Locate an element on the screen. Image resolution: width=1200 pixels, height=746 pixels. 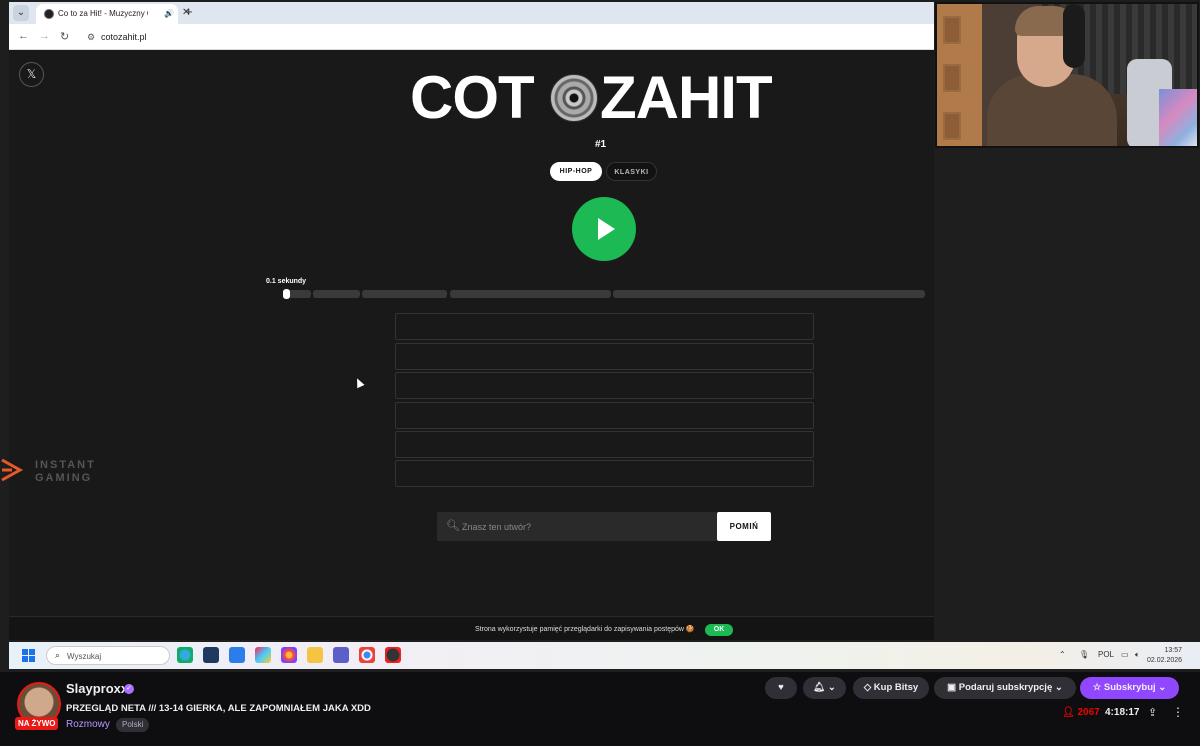
logo-text-left: COT is located at coordinates (472, 97).